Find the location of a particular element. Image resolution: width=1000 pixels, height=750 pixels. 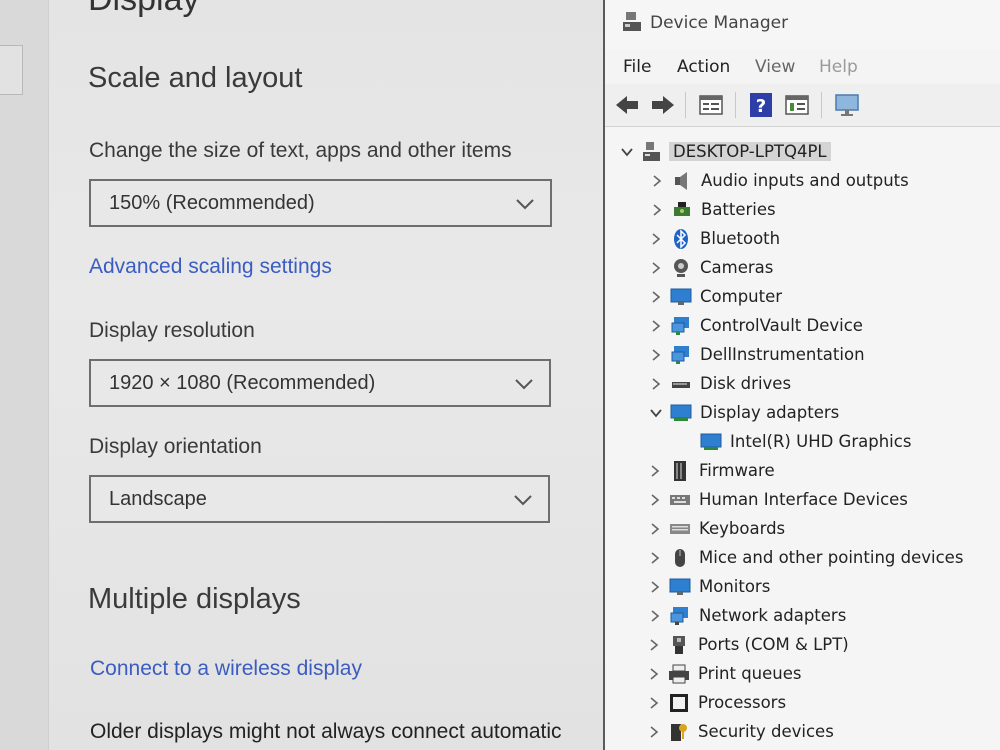

update-driver-icon is located at coordinates (797, 105).